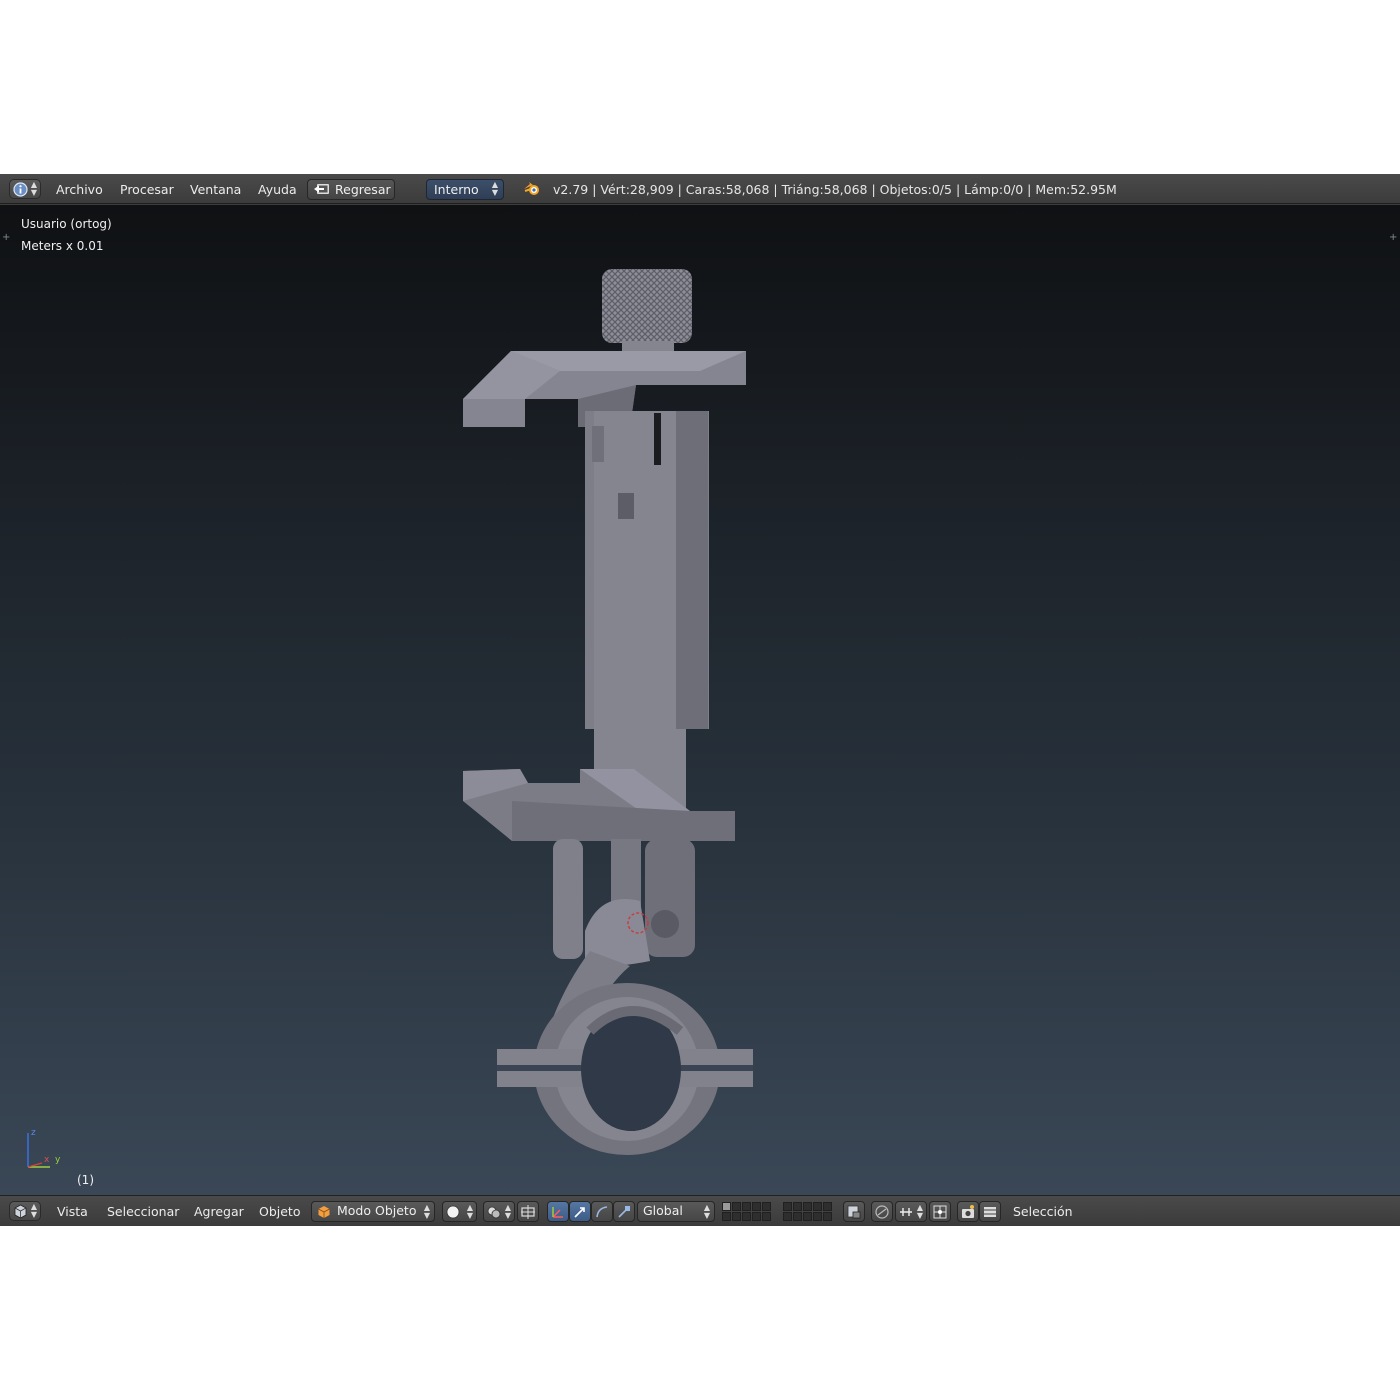 The width and height of the screenshot is (1400, 1400). I want to click on menu-agregar: Agregar, so click(219, 1211).